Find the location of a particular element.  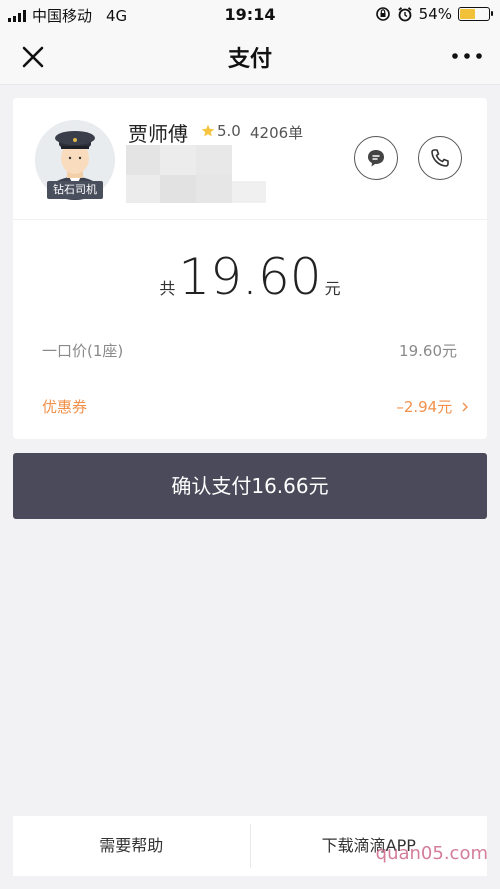

driver-badge: 钻石司机 is located at coordinates (75, 190).